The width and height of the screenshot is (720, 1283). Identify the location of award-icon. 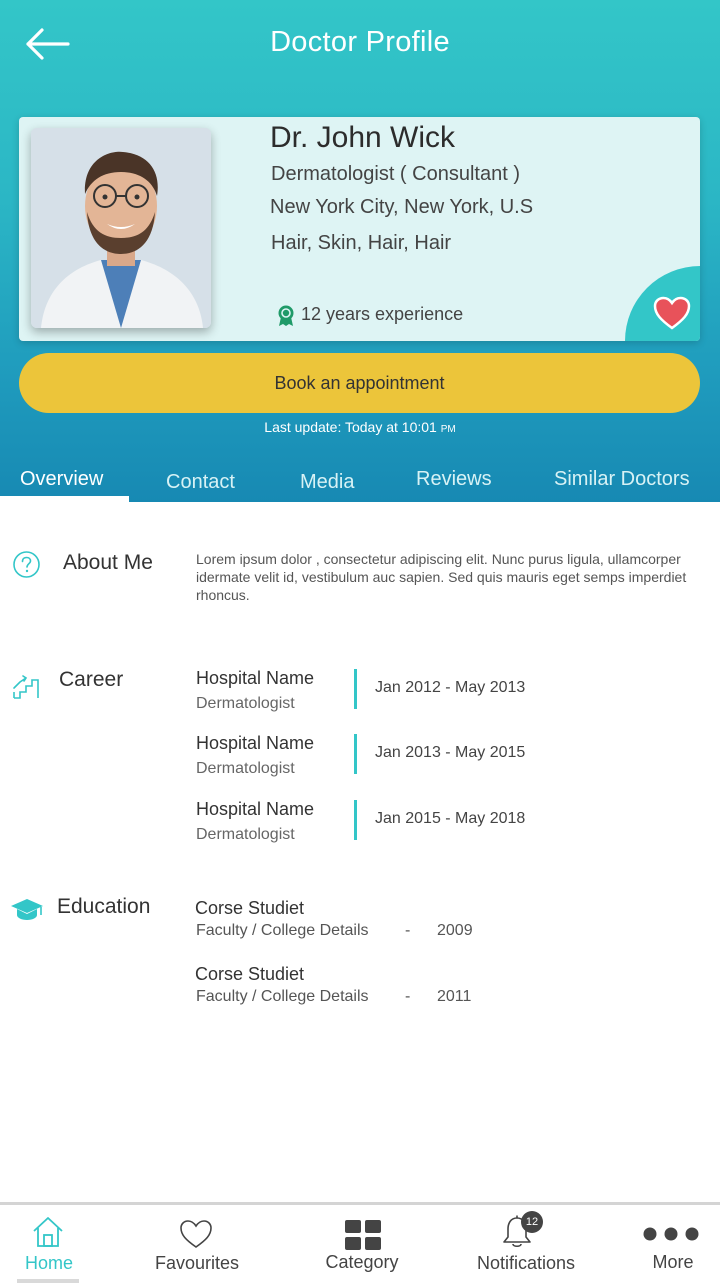
(286, 315).